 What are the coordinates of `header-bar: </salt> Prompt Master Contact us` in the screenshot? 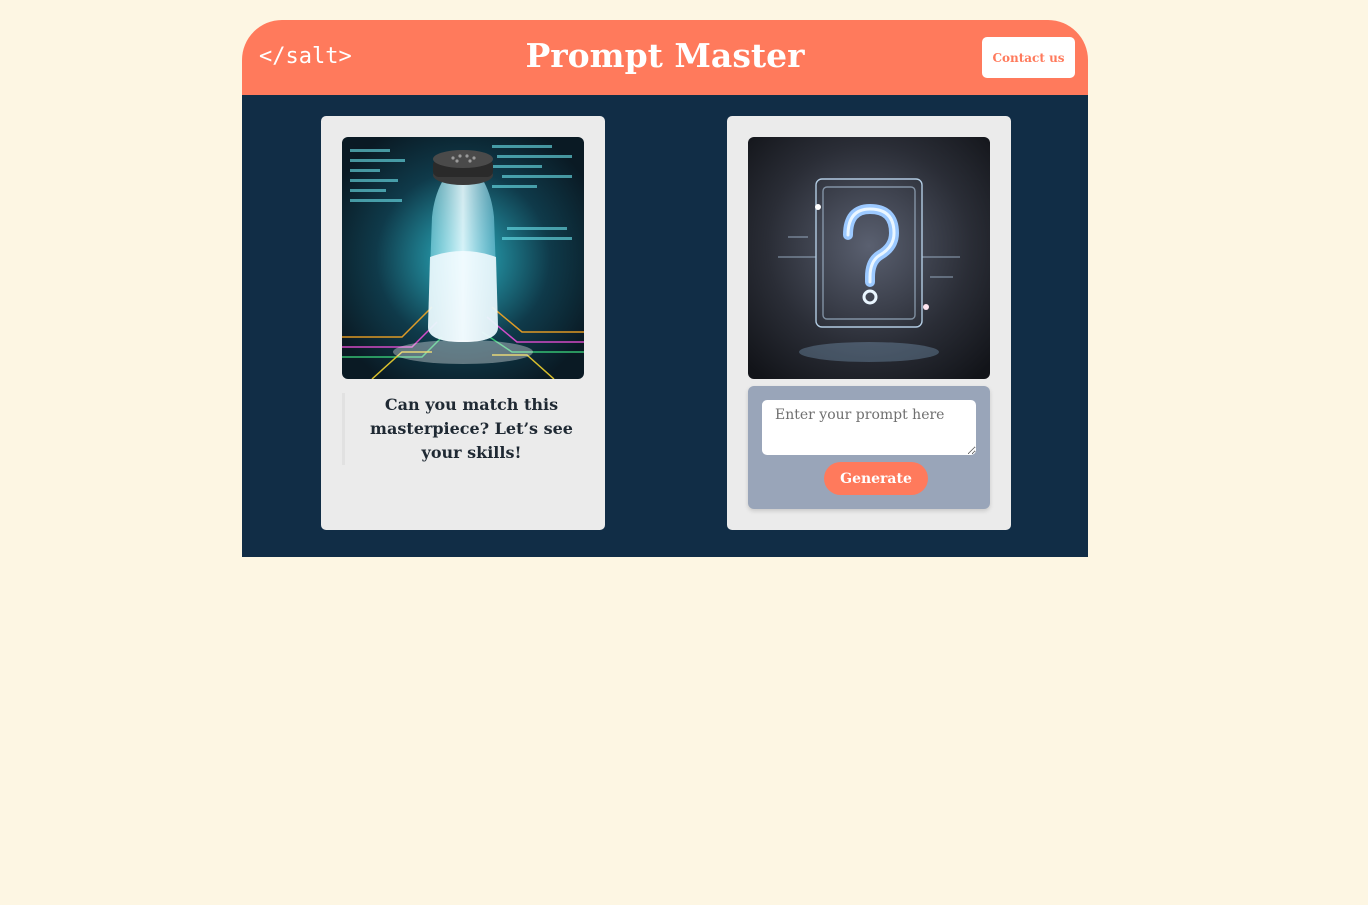 It's located at (665, 57).